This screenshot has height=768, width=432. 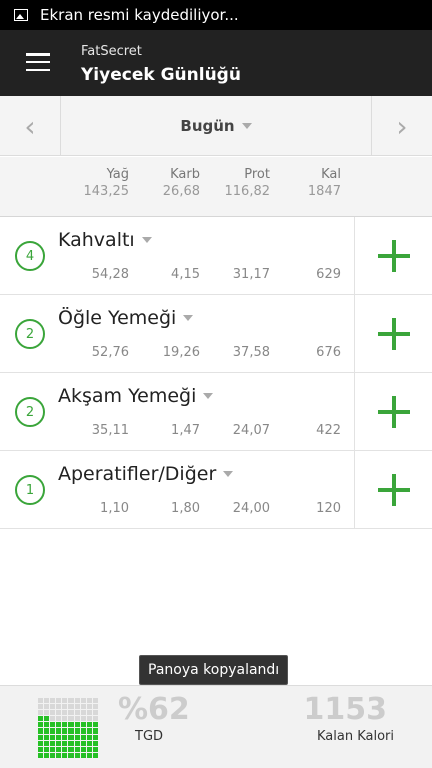 What do you see at coordinates (216, 256) in the screenshot?
I see `meal-row-breakfast: 4 Kahvaltı 54,28 4,15 31,17 629` at bounding box center [216, 256].